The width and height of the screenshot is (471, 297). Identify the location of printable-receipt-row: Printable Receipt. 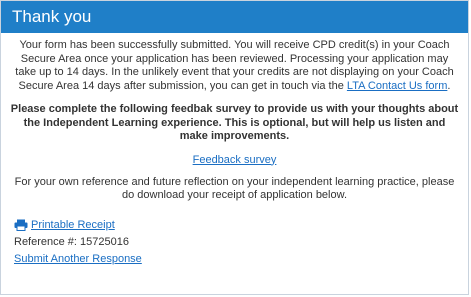
(237, 225).